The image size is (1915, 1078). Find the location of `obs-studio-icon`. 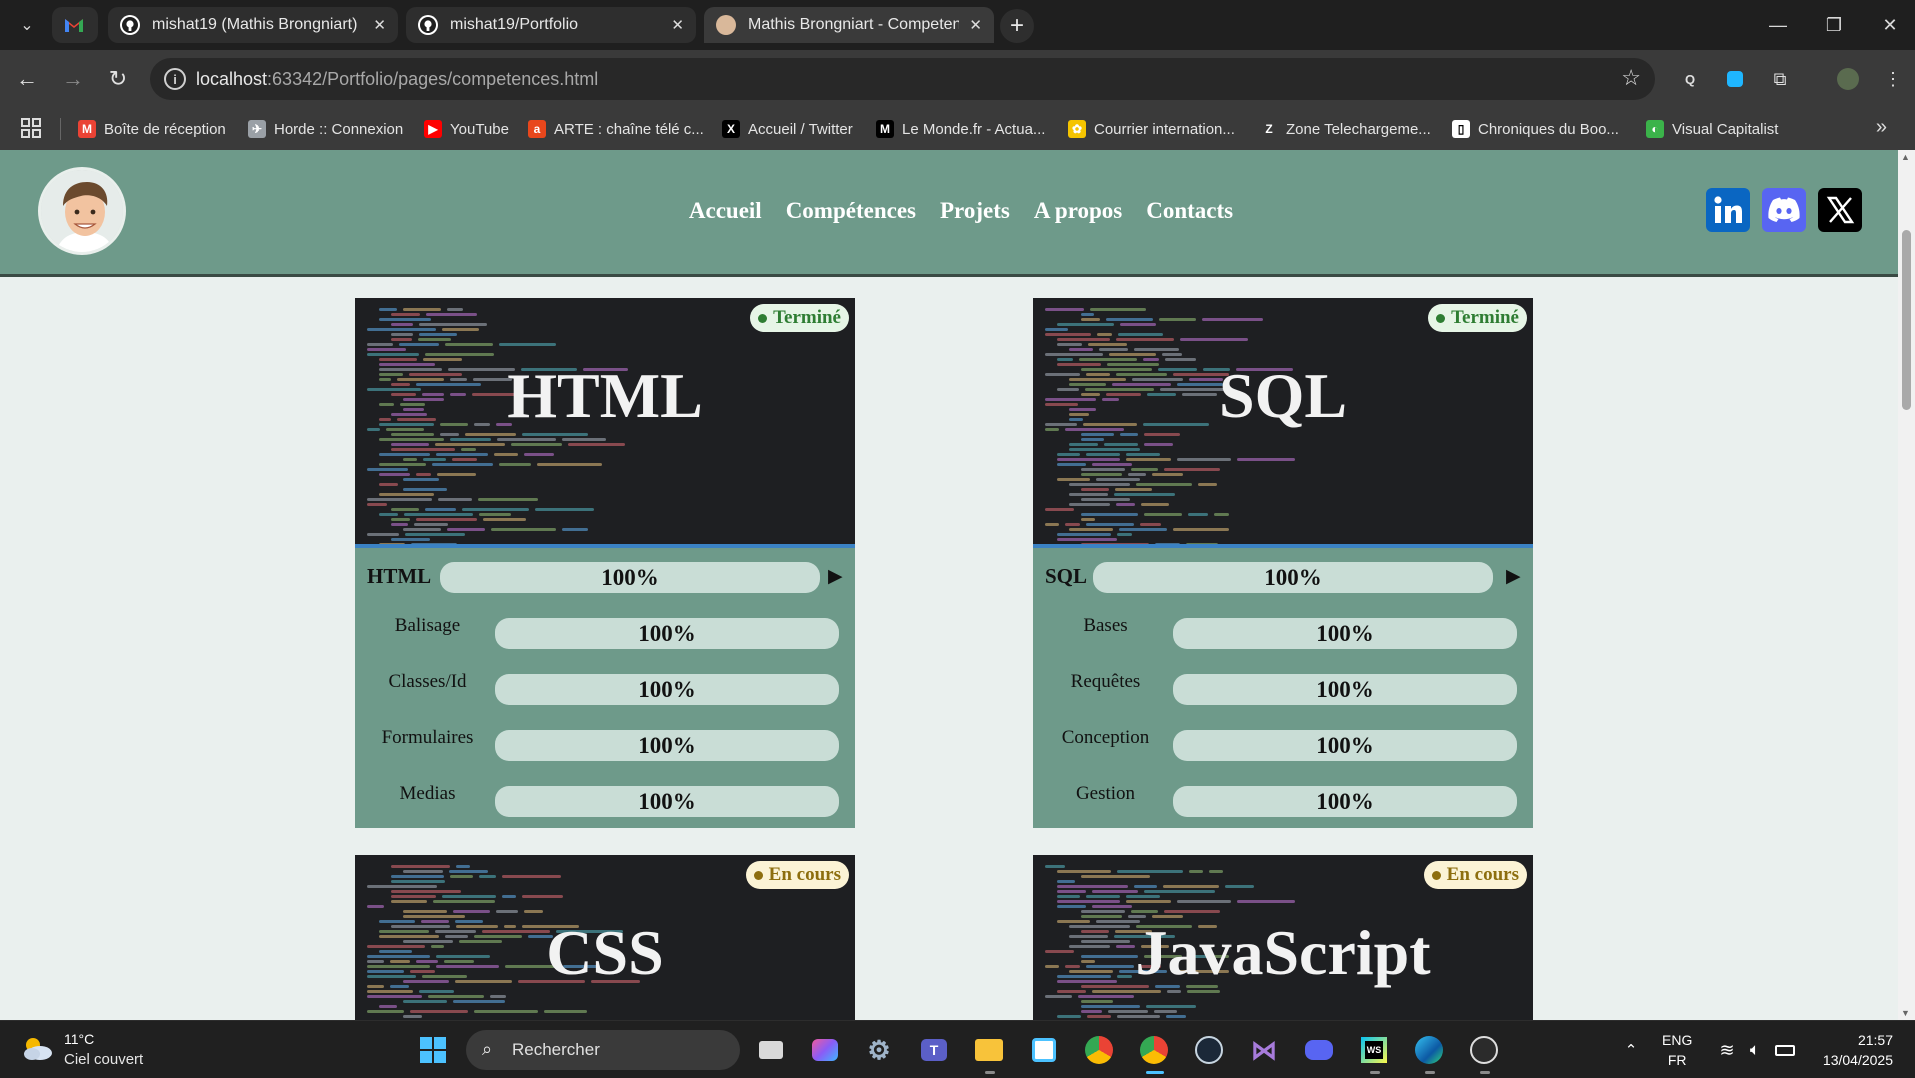

obs-studio-icon is located at coordinates (1484, 1050).